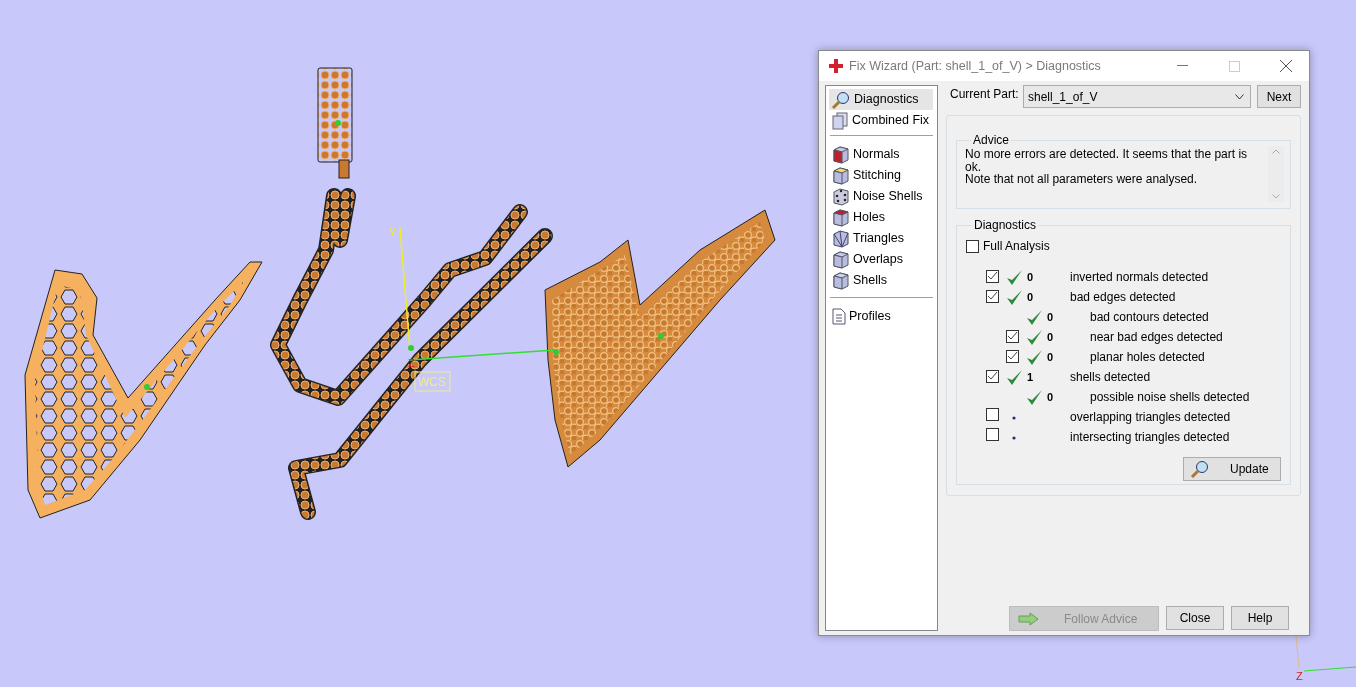 The image size is (1356, 687). What do you see at coordinates (881, 217) in the screenshot?
I see `sidebar-item: Holes` at bounding box center [881, 217].